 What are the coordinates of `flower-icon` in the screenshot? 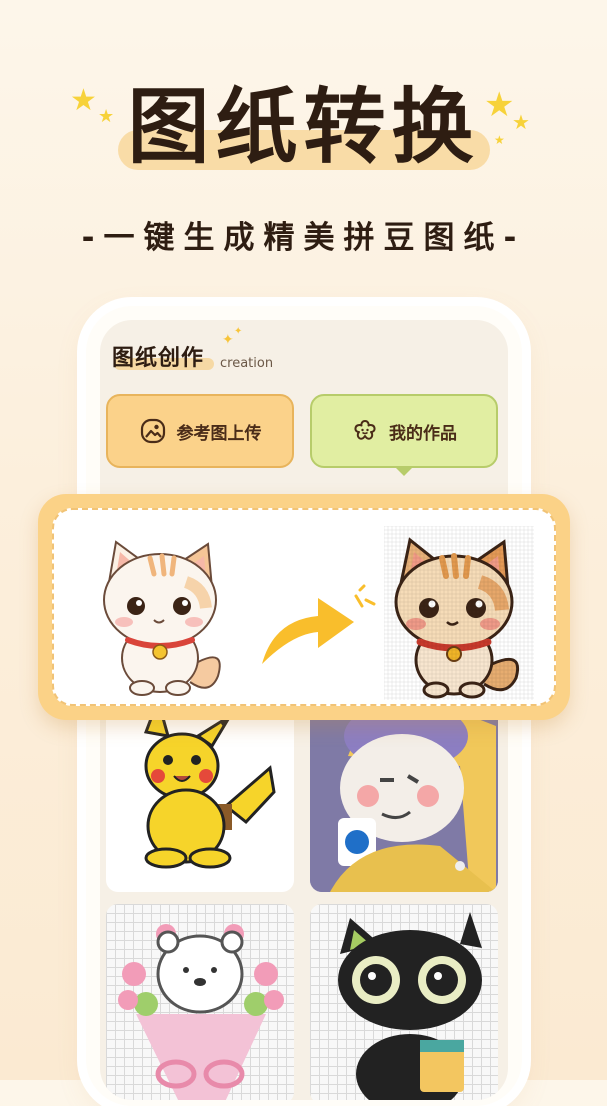 It's located at (365, 430).